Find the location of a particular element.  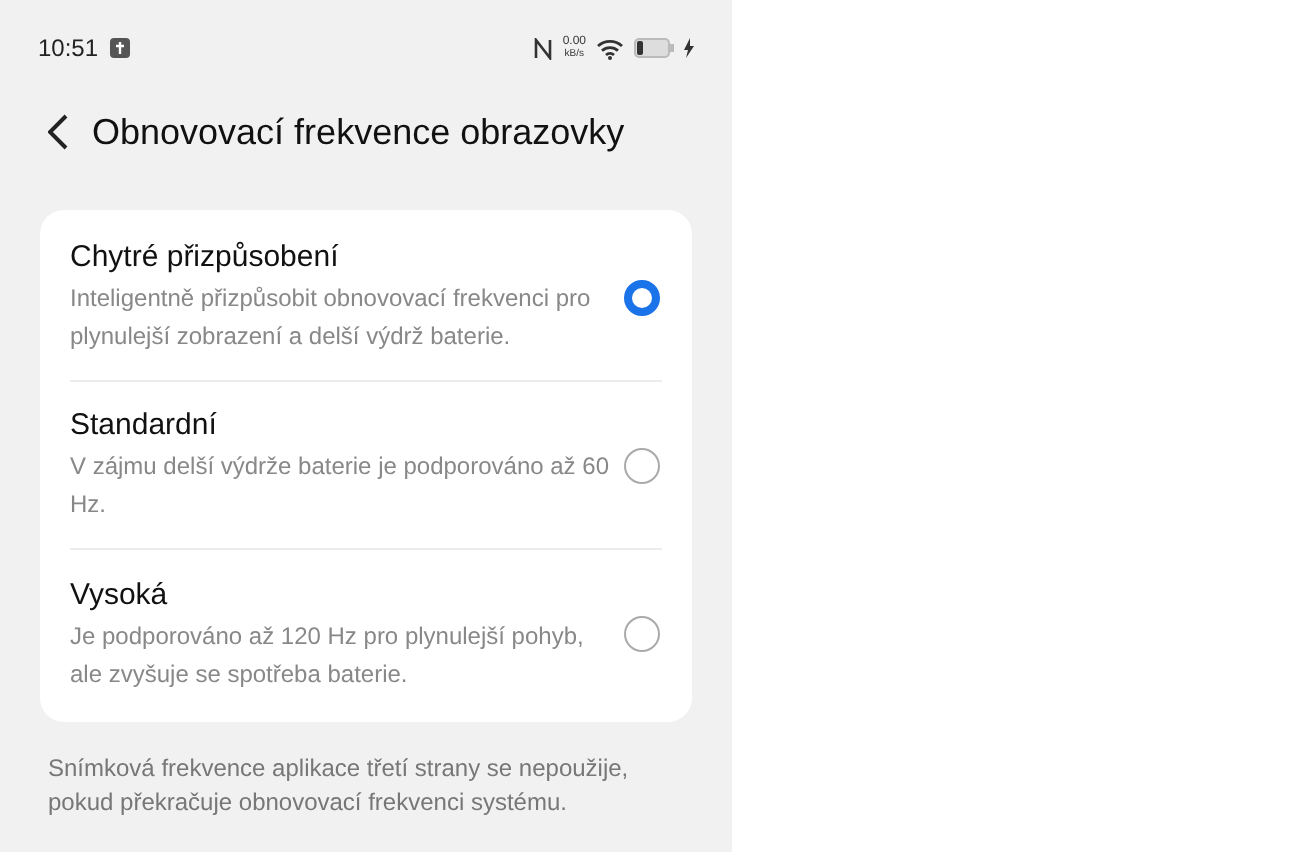

app-notification-icon is located at coordinates (120, 48).